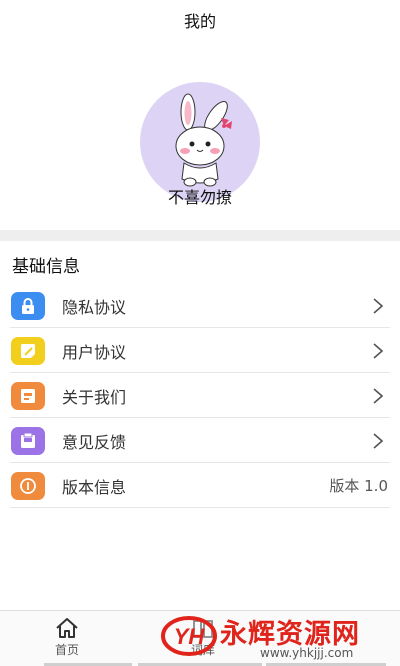 The height and width of the screenshot is (666, 400). What do you see at coordinates (278, 636) in the screenshot?
I see `watermark: YH 永辉资源网 www.yhkjjj.com` at bounding box center [278, 636].